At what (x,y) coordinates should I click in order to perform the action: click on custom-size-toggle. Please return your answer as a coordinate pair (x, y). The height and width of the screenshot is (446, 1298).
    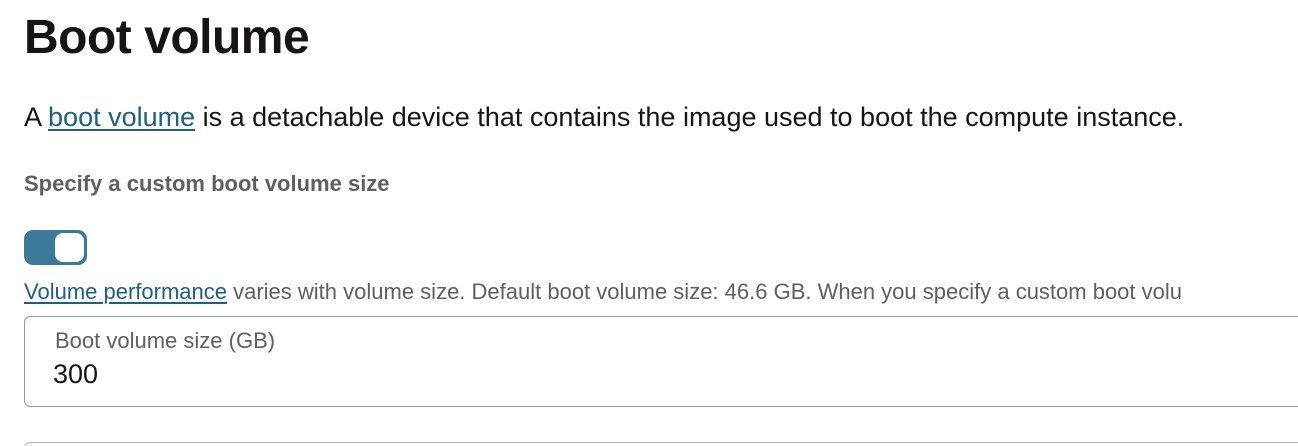
    Looking at the image, I should click on (55, 247).